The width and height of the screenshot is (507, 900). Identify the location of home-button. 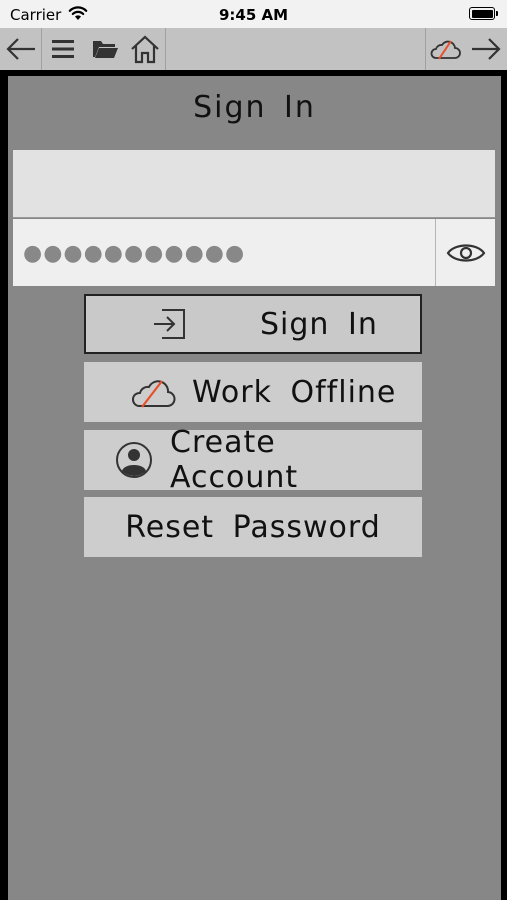
(145, 49).